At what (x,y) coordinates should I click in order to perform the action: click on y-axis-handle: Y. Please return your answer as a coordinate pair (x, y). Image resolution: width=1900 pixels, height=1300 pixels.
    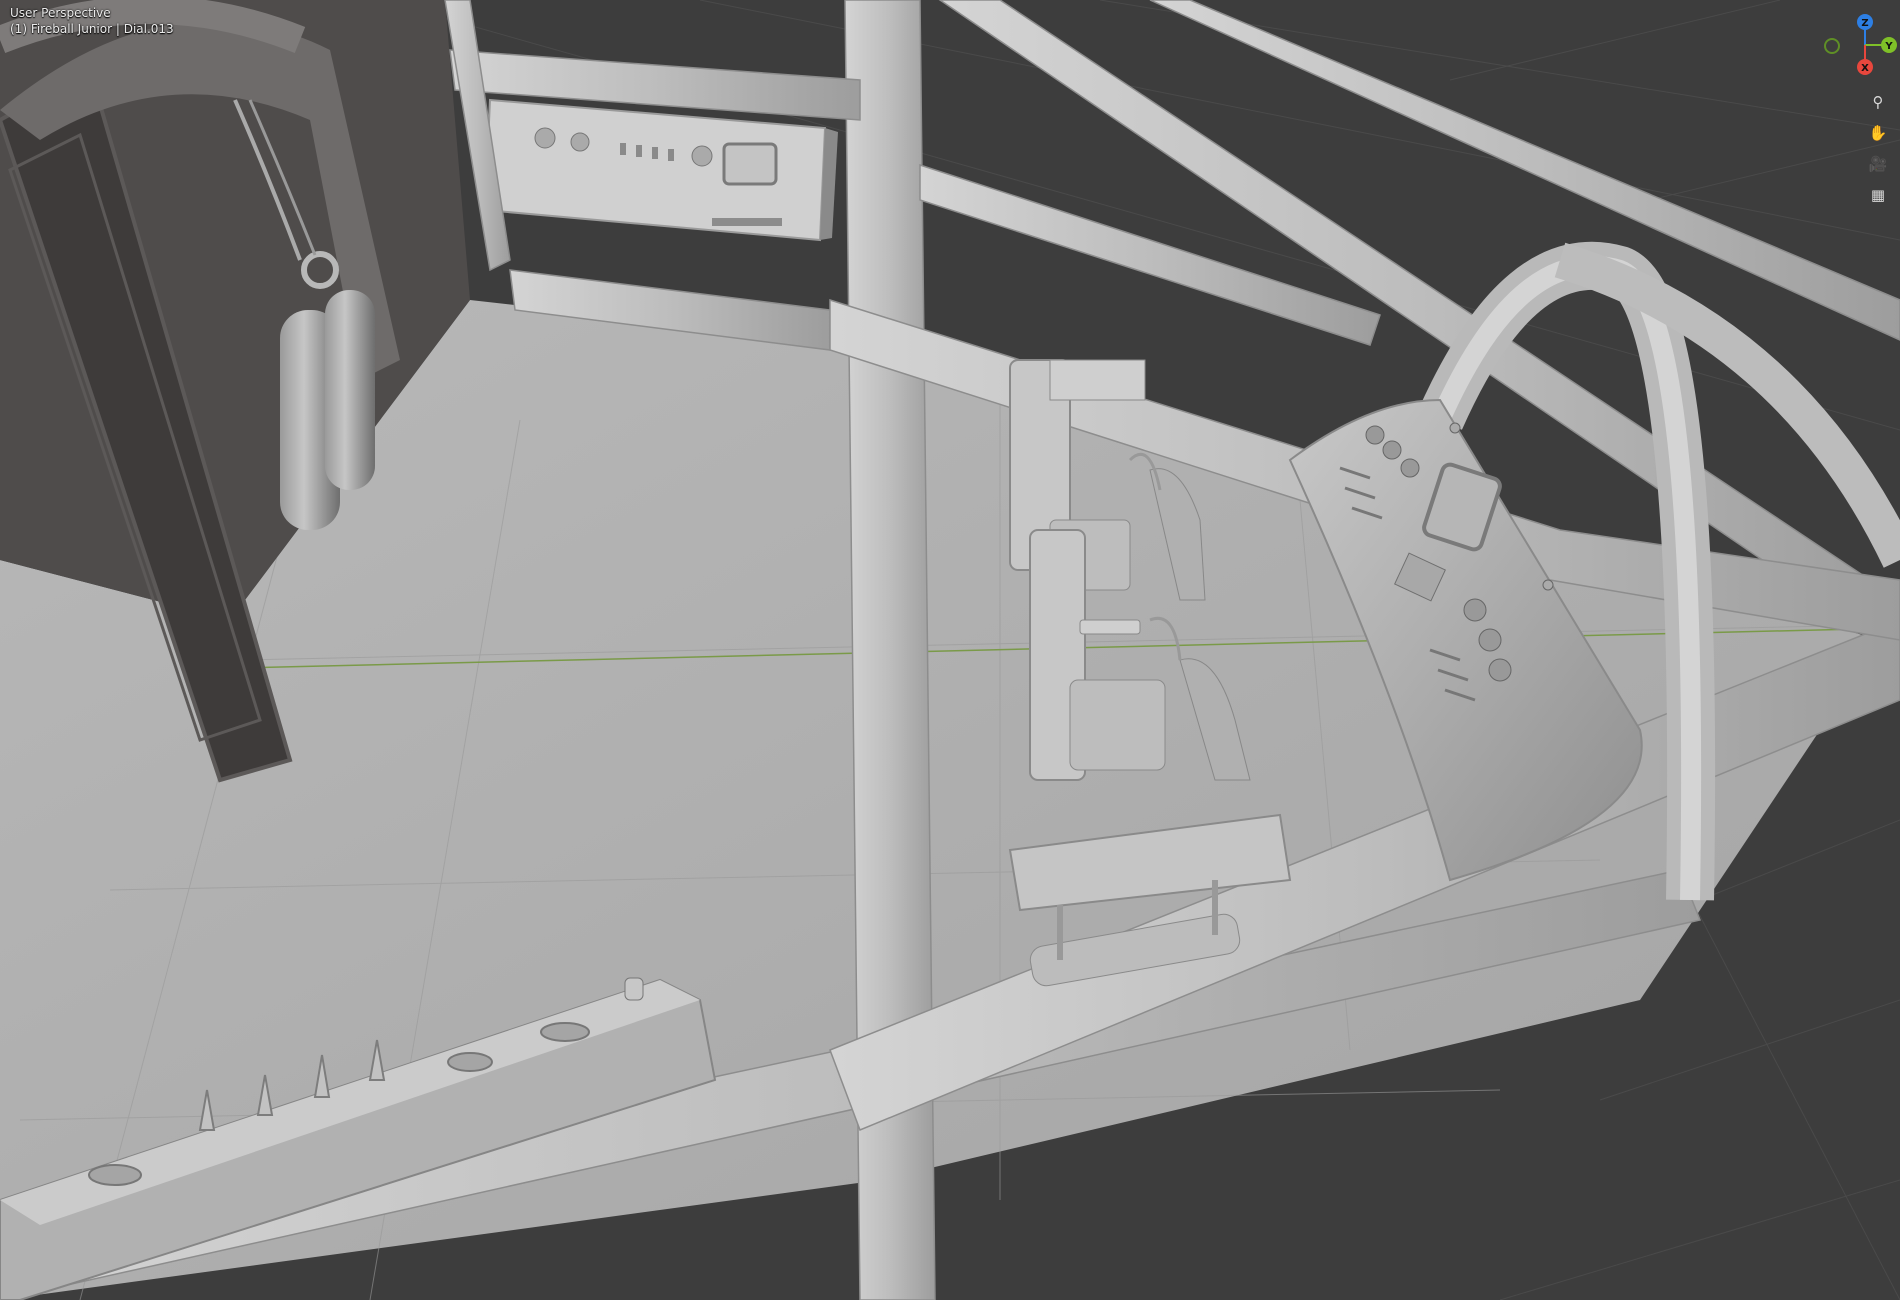
    Looking at the image, I should click on (1889, 45).